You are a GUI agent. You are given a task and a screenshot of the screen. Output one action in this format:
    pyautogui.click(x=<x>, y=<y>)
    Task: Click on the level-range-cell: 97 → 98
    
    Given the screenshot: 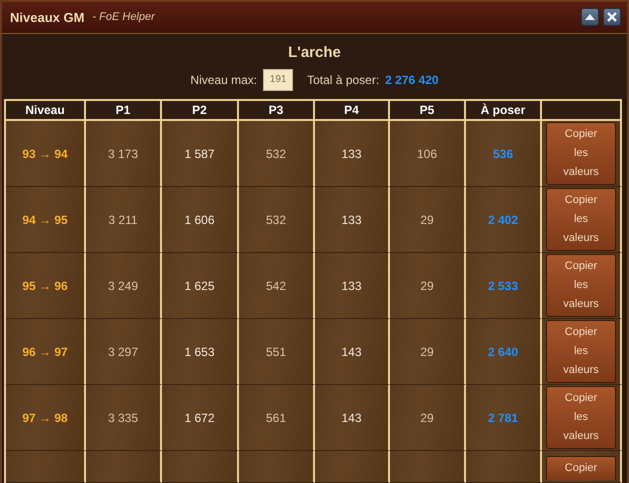 What is the action you would take?
    pyautogui.click(x=46, y=418)
    